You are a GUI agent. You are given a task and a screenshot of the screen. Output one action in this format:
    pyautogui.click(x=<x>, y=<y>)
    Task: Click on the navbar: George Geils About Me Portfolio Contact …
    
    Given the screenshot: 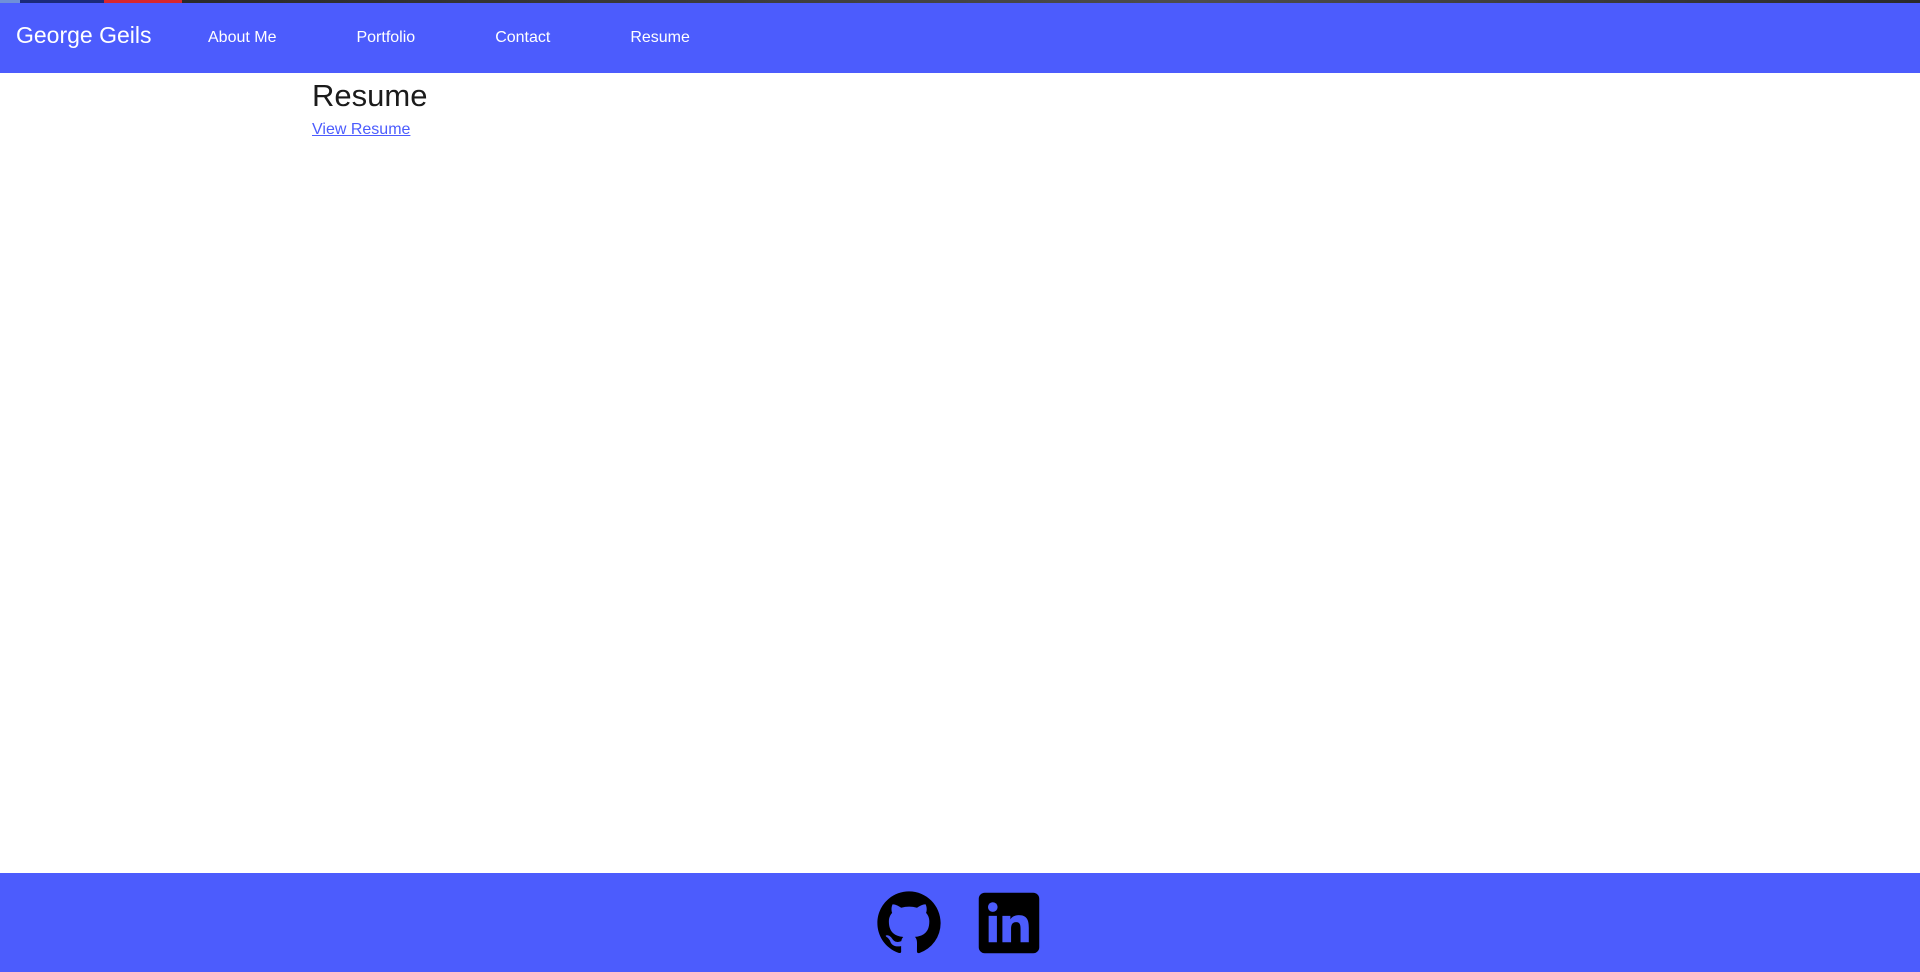 What is the action you would take?
    pyautogui.click(x=960, y=38)
    